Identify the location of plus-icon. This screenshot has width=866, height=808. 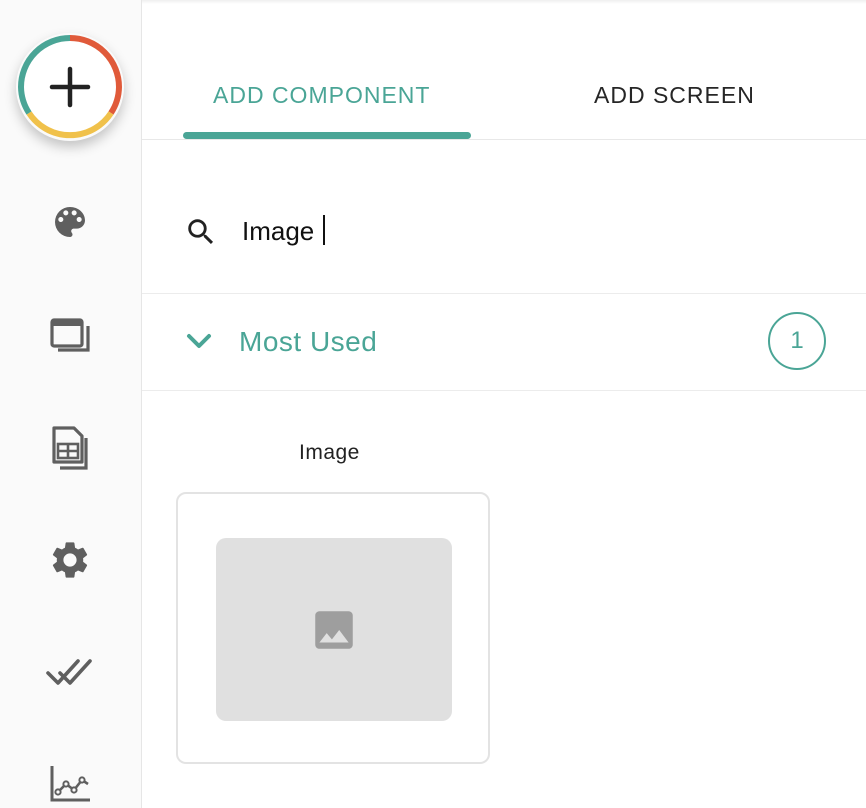
(70, 87).